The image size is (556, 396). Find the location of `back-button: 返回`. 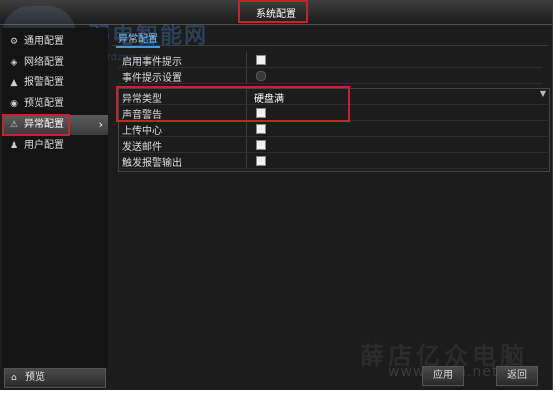

back-button: 返回 is located at coordinates (517, 376).